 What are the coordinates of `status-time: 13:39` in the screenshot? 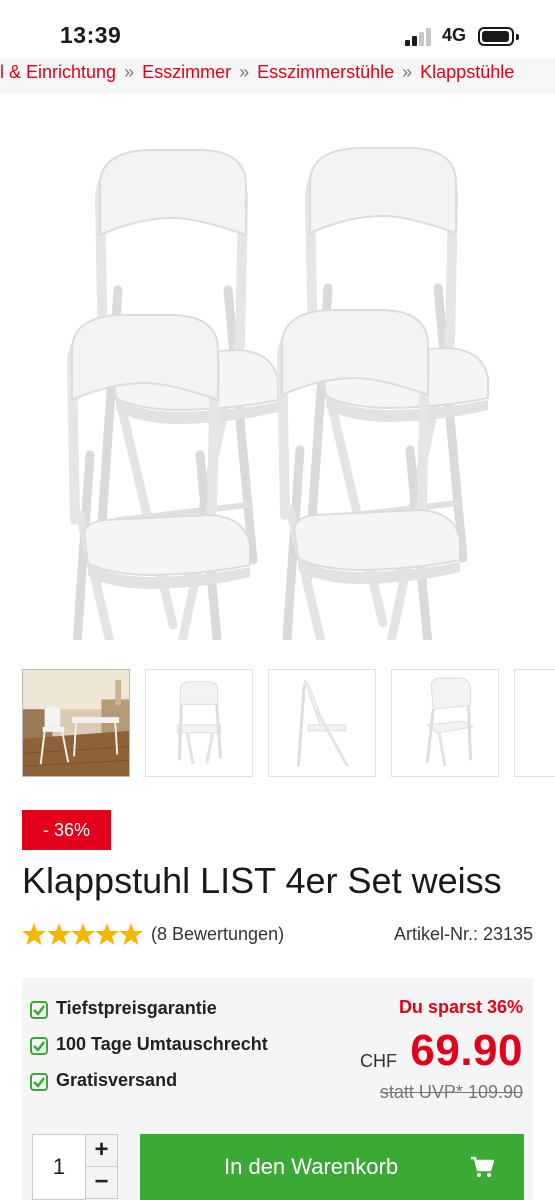 It's located at (91, 35).